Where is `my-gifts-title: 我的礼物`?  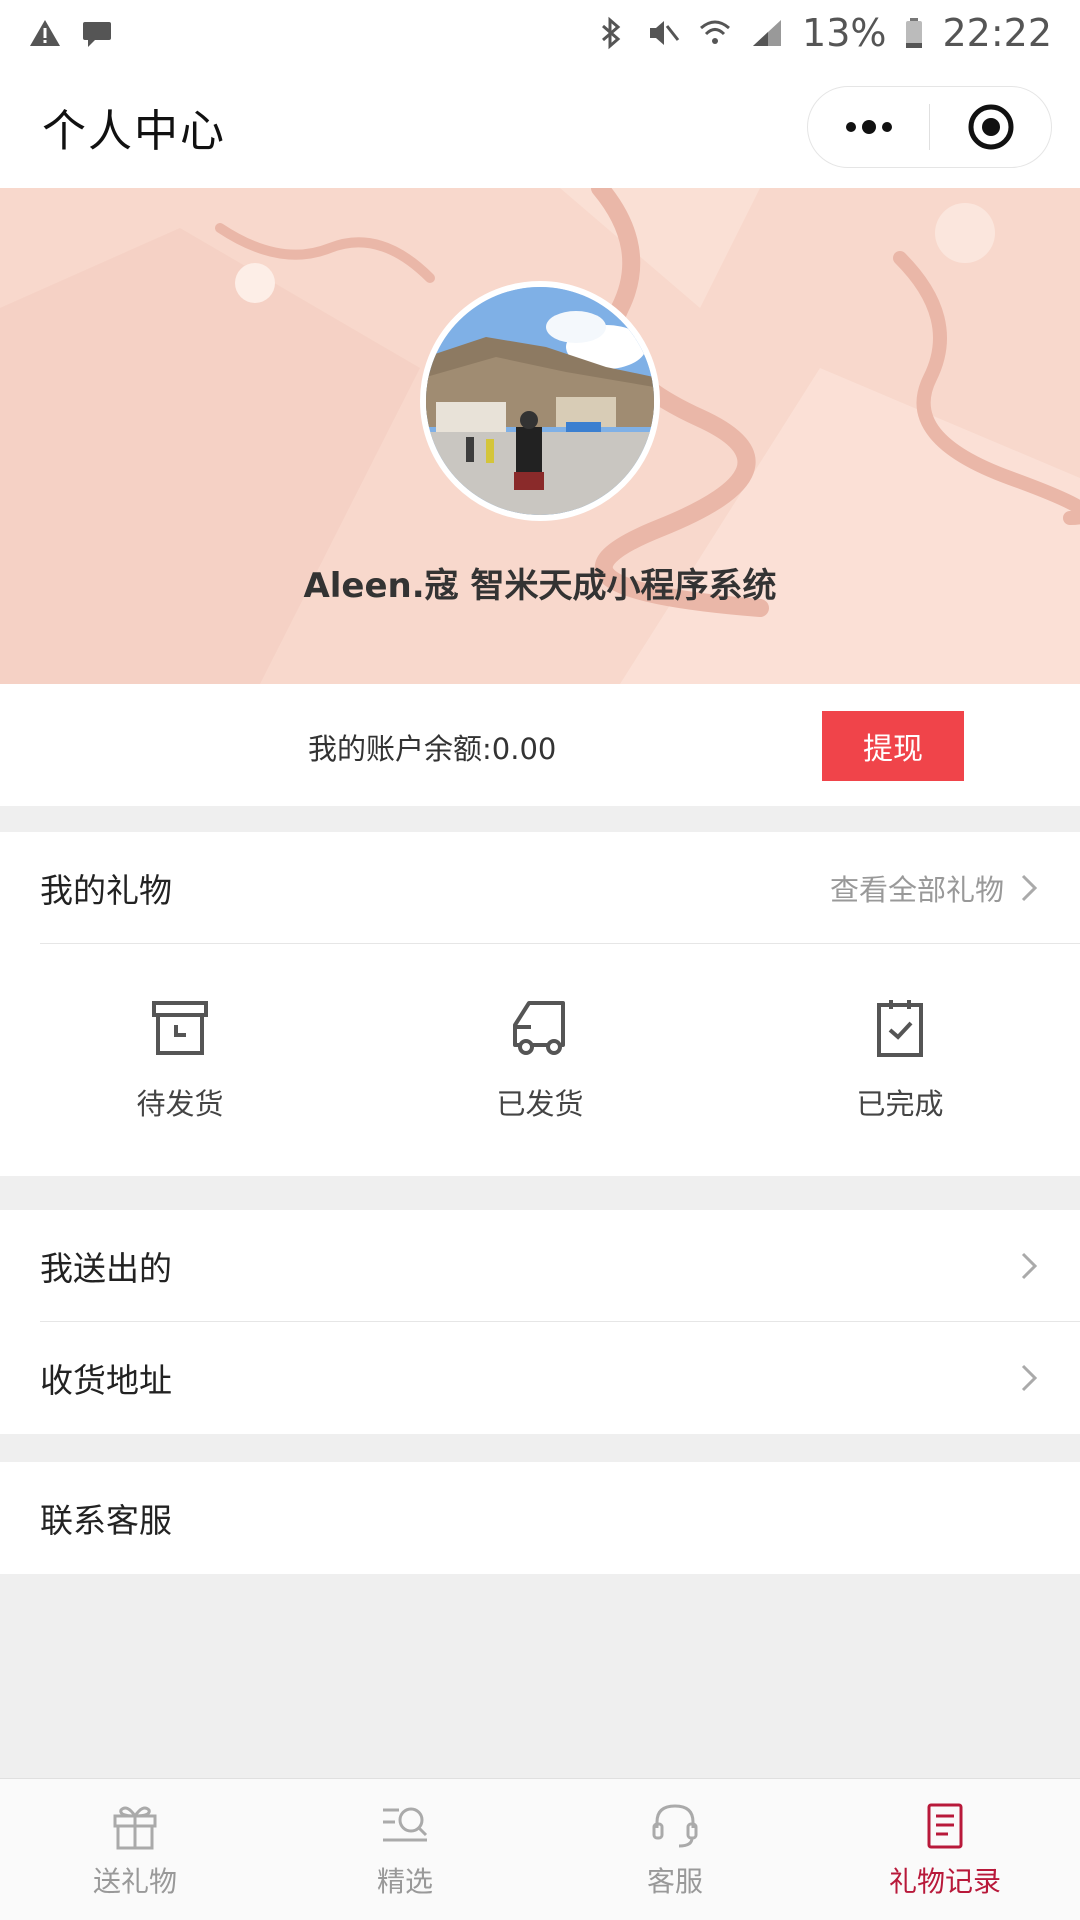 my-gifts-title: 我的礼物 is located at coordinates (106, 890).